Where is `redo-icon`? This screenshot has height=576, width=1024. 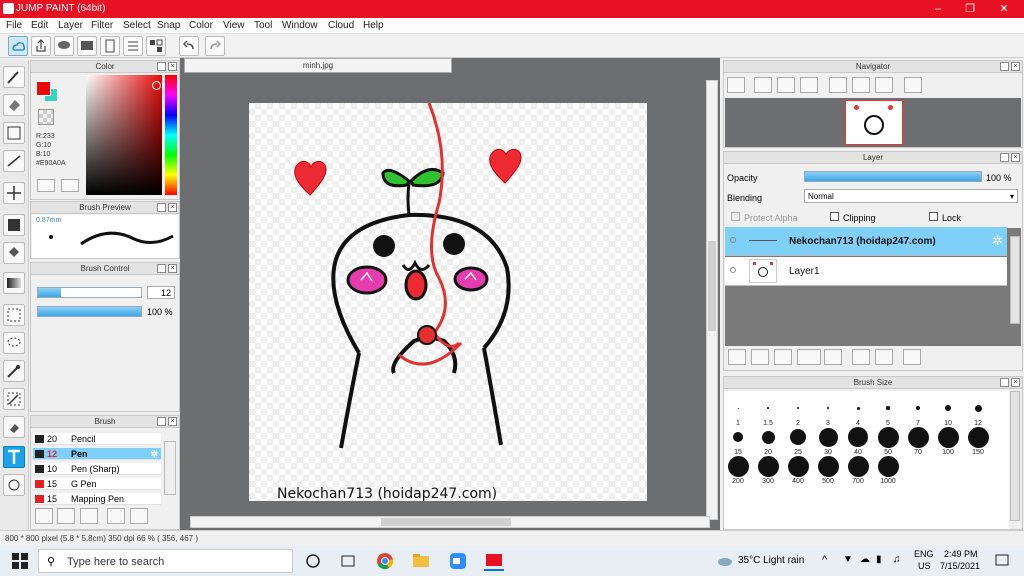
redo-icon is located at coordinates (215, 46).